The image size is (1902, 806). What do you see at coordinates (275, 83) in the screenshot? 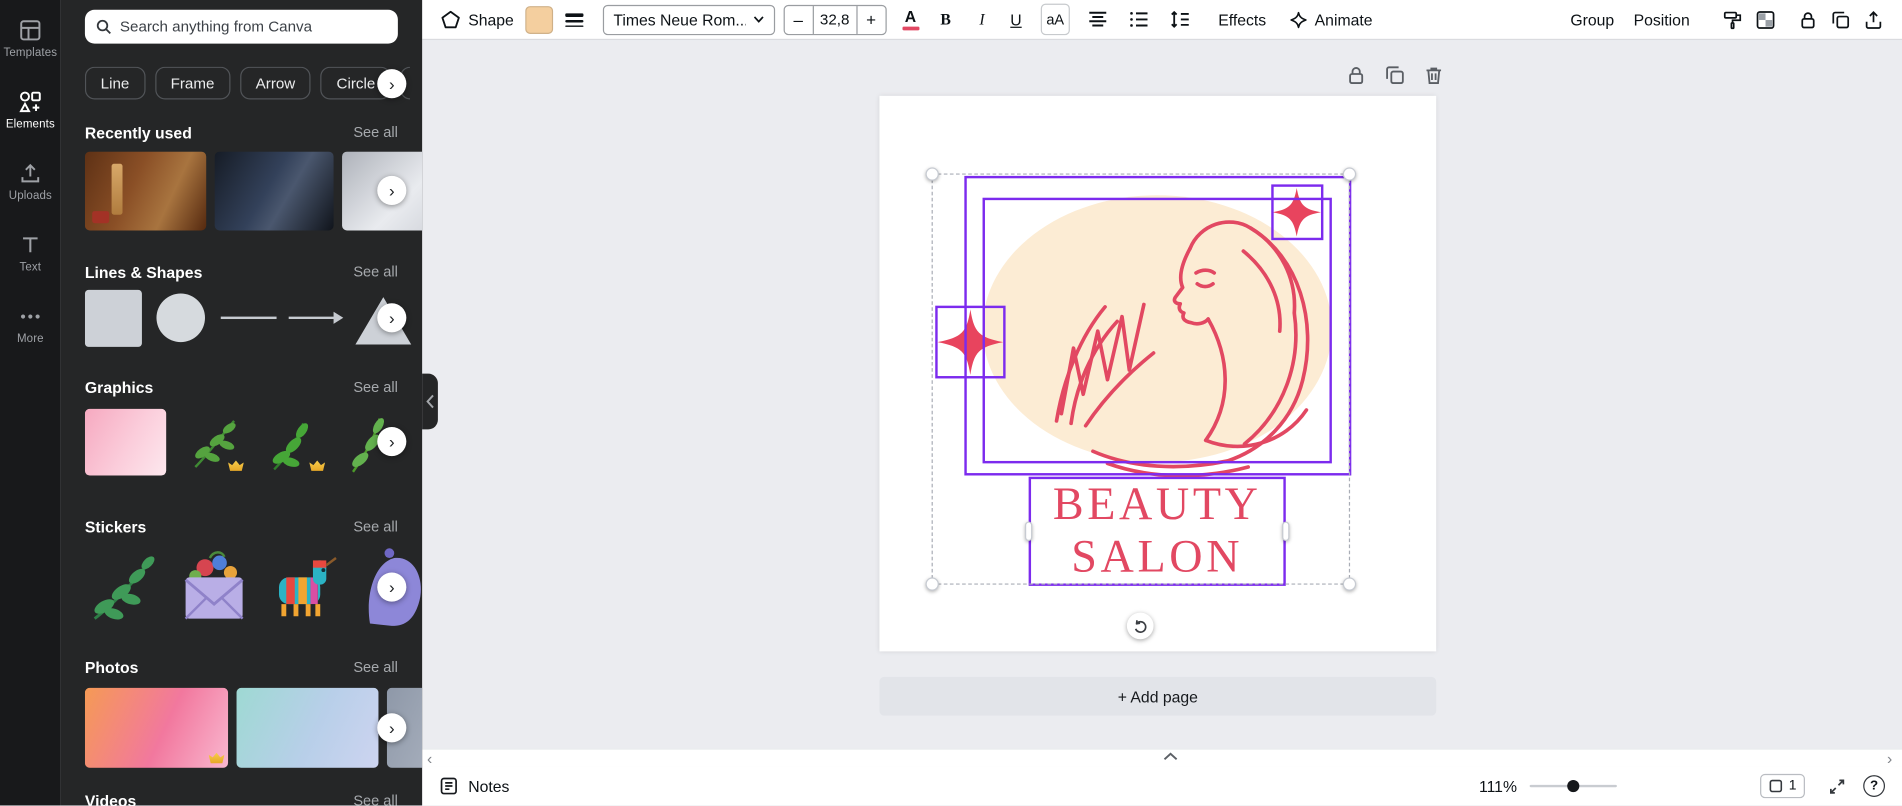
I see `chip-arrow: Arrow` at bounding box center [275, 83].